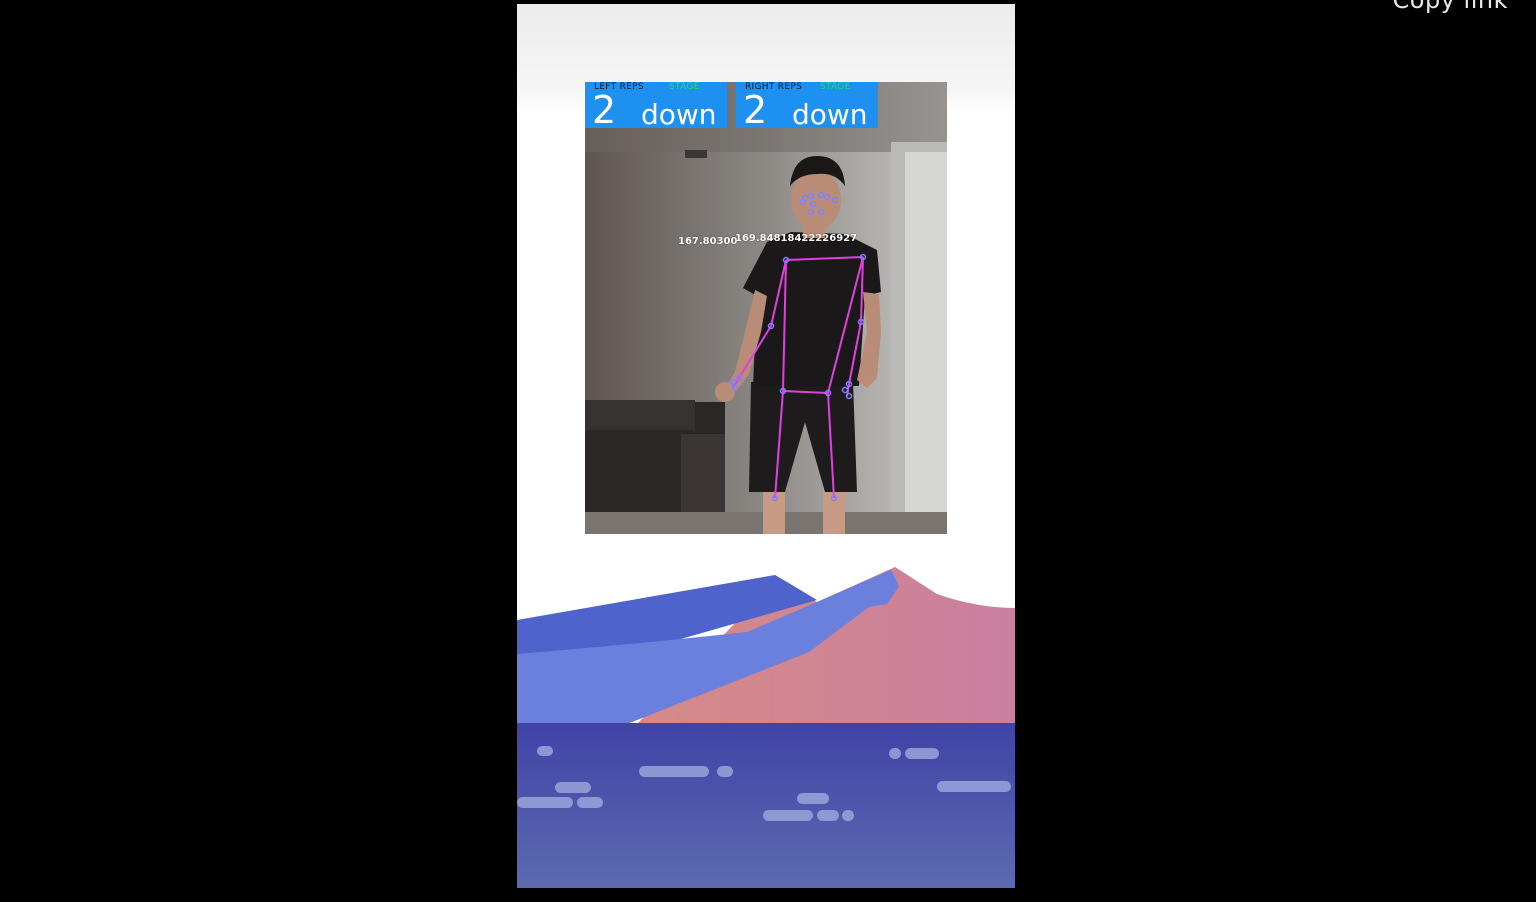 Image resolution: width=1536 pixels, height=902 pixels. I want to click on right-stage-label: STAGE, so click(835, 87).